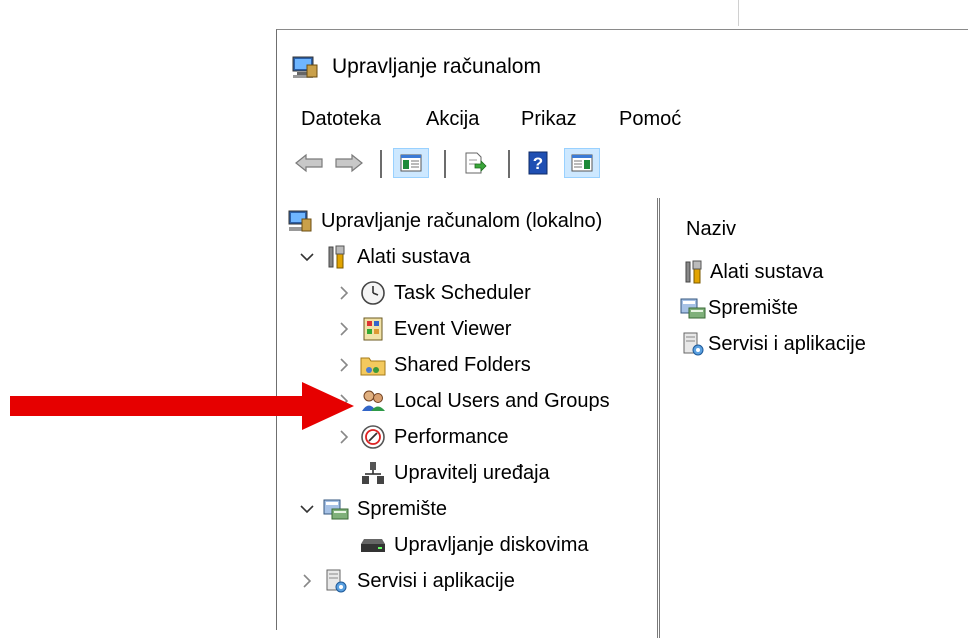  I want to click on detail-item-servisi-i-aplikacije: Servisi i aplikacije, so click(773, 344).